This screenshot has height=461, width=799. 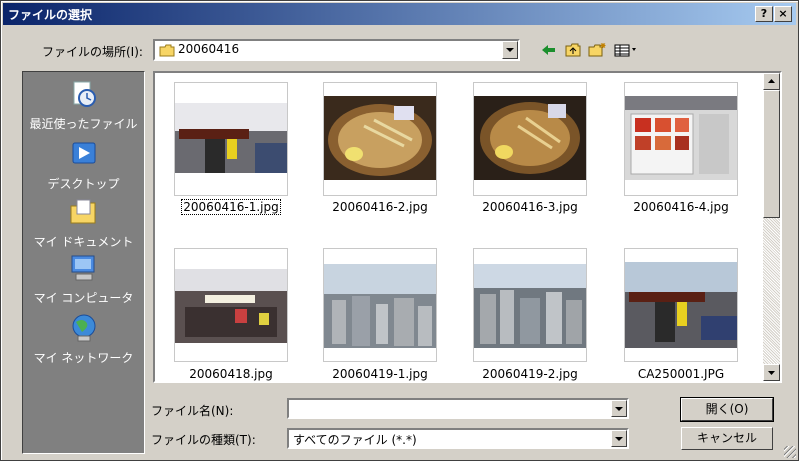 What do you see at coordinates (626, 51) in the screenshot?
I see `view-menu-icon` at bounding box center [626, 51].